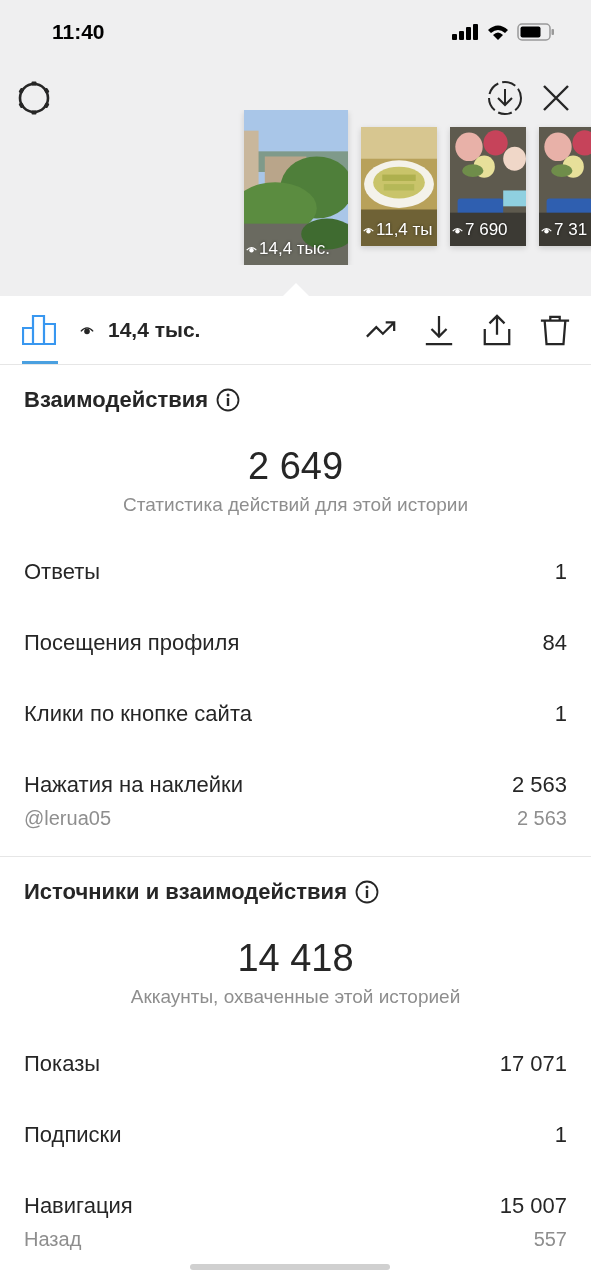 The height and width of the screenshot is (1280, 591). What do you see at coordinates (133, 784) in the screenshot?
I see `metric-label: Нажатия на наклейки` at bounding box center [133, 784].